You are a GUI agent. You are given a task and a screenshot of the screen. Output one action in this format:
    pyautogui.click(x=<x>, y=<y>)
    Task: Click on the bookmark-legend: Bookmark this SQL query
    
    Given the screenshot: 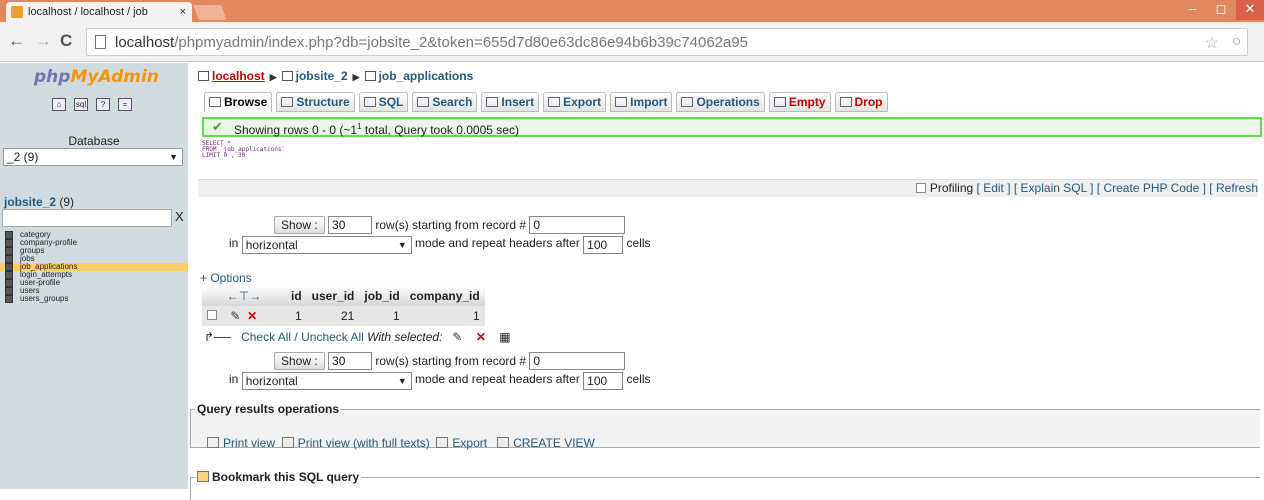 What is the action you would take?
    pyautogui.click(x=278, y=477)
    